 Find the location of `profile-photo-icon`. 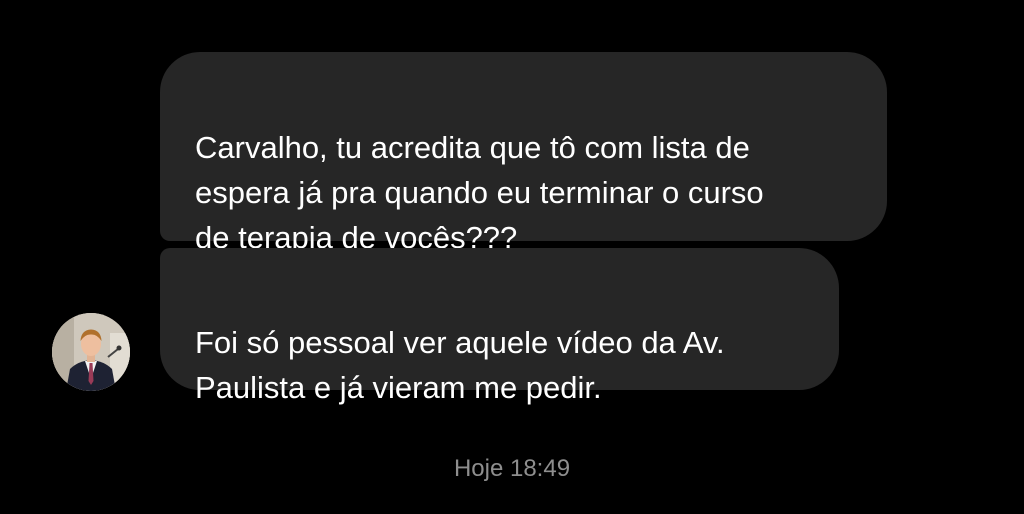

profile-photo-icon is located at coordinates (91, 352).